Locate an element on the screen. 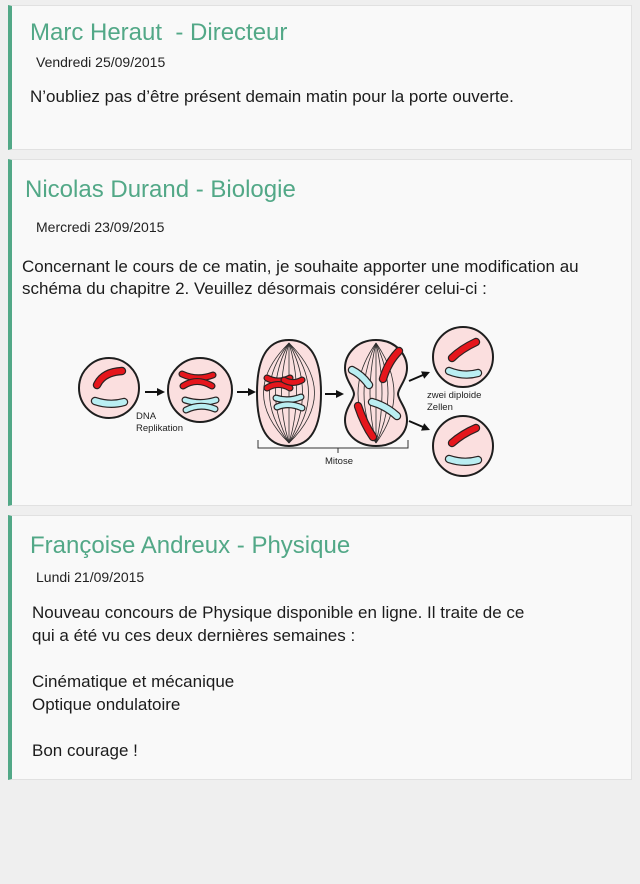  cell-initial is located at coordinates (109, 388).